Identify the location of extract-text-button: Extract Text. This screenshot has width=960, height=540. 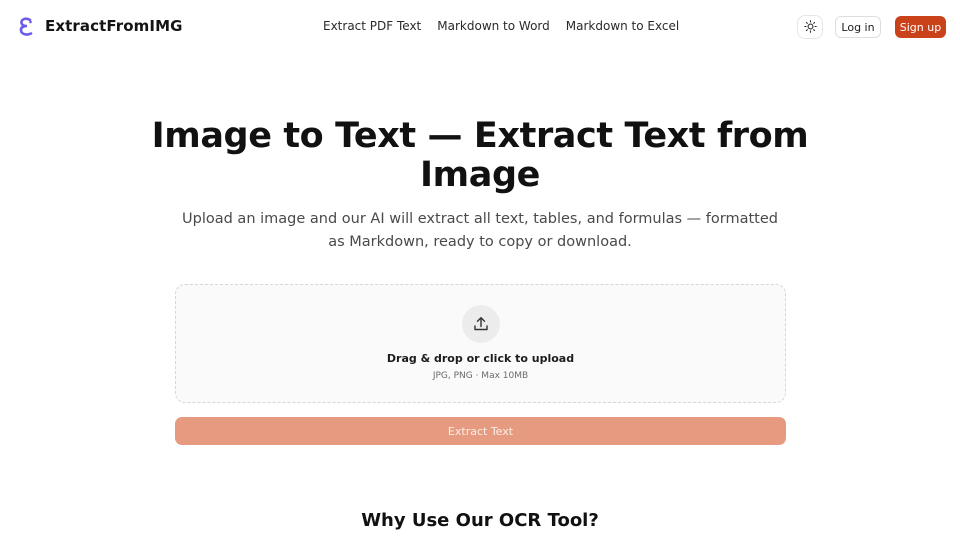
(480, 431).